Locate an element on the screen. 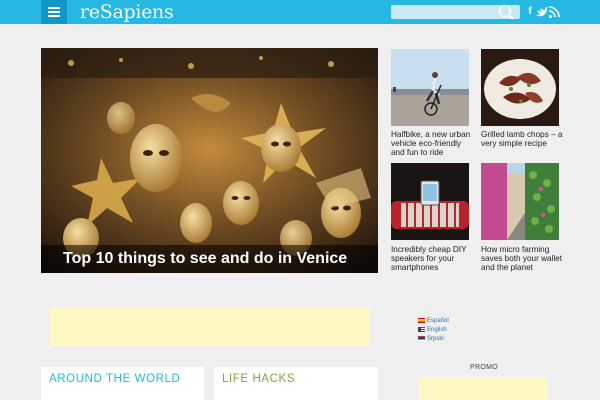 This screenshot has width=600, height=400. language-option-english: English is located at coordinates (432, 330).